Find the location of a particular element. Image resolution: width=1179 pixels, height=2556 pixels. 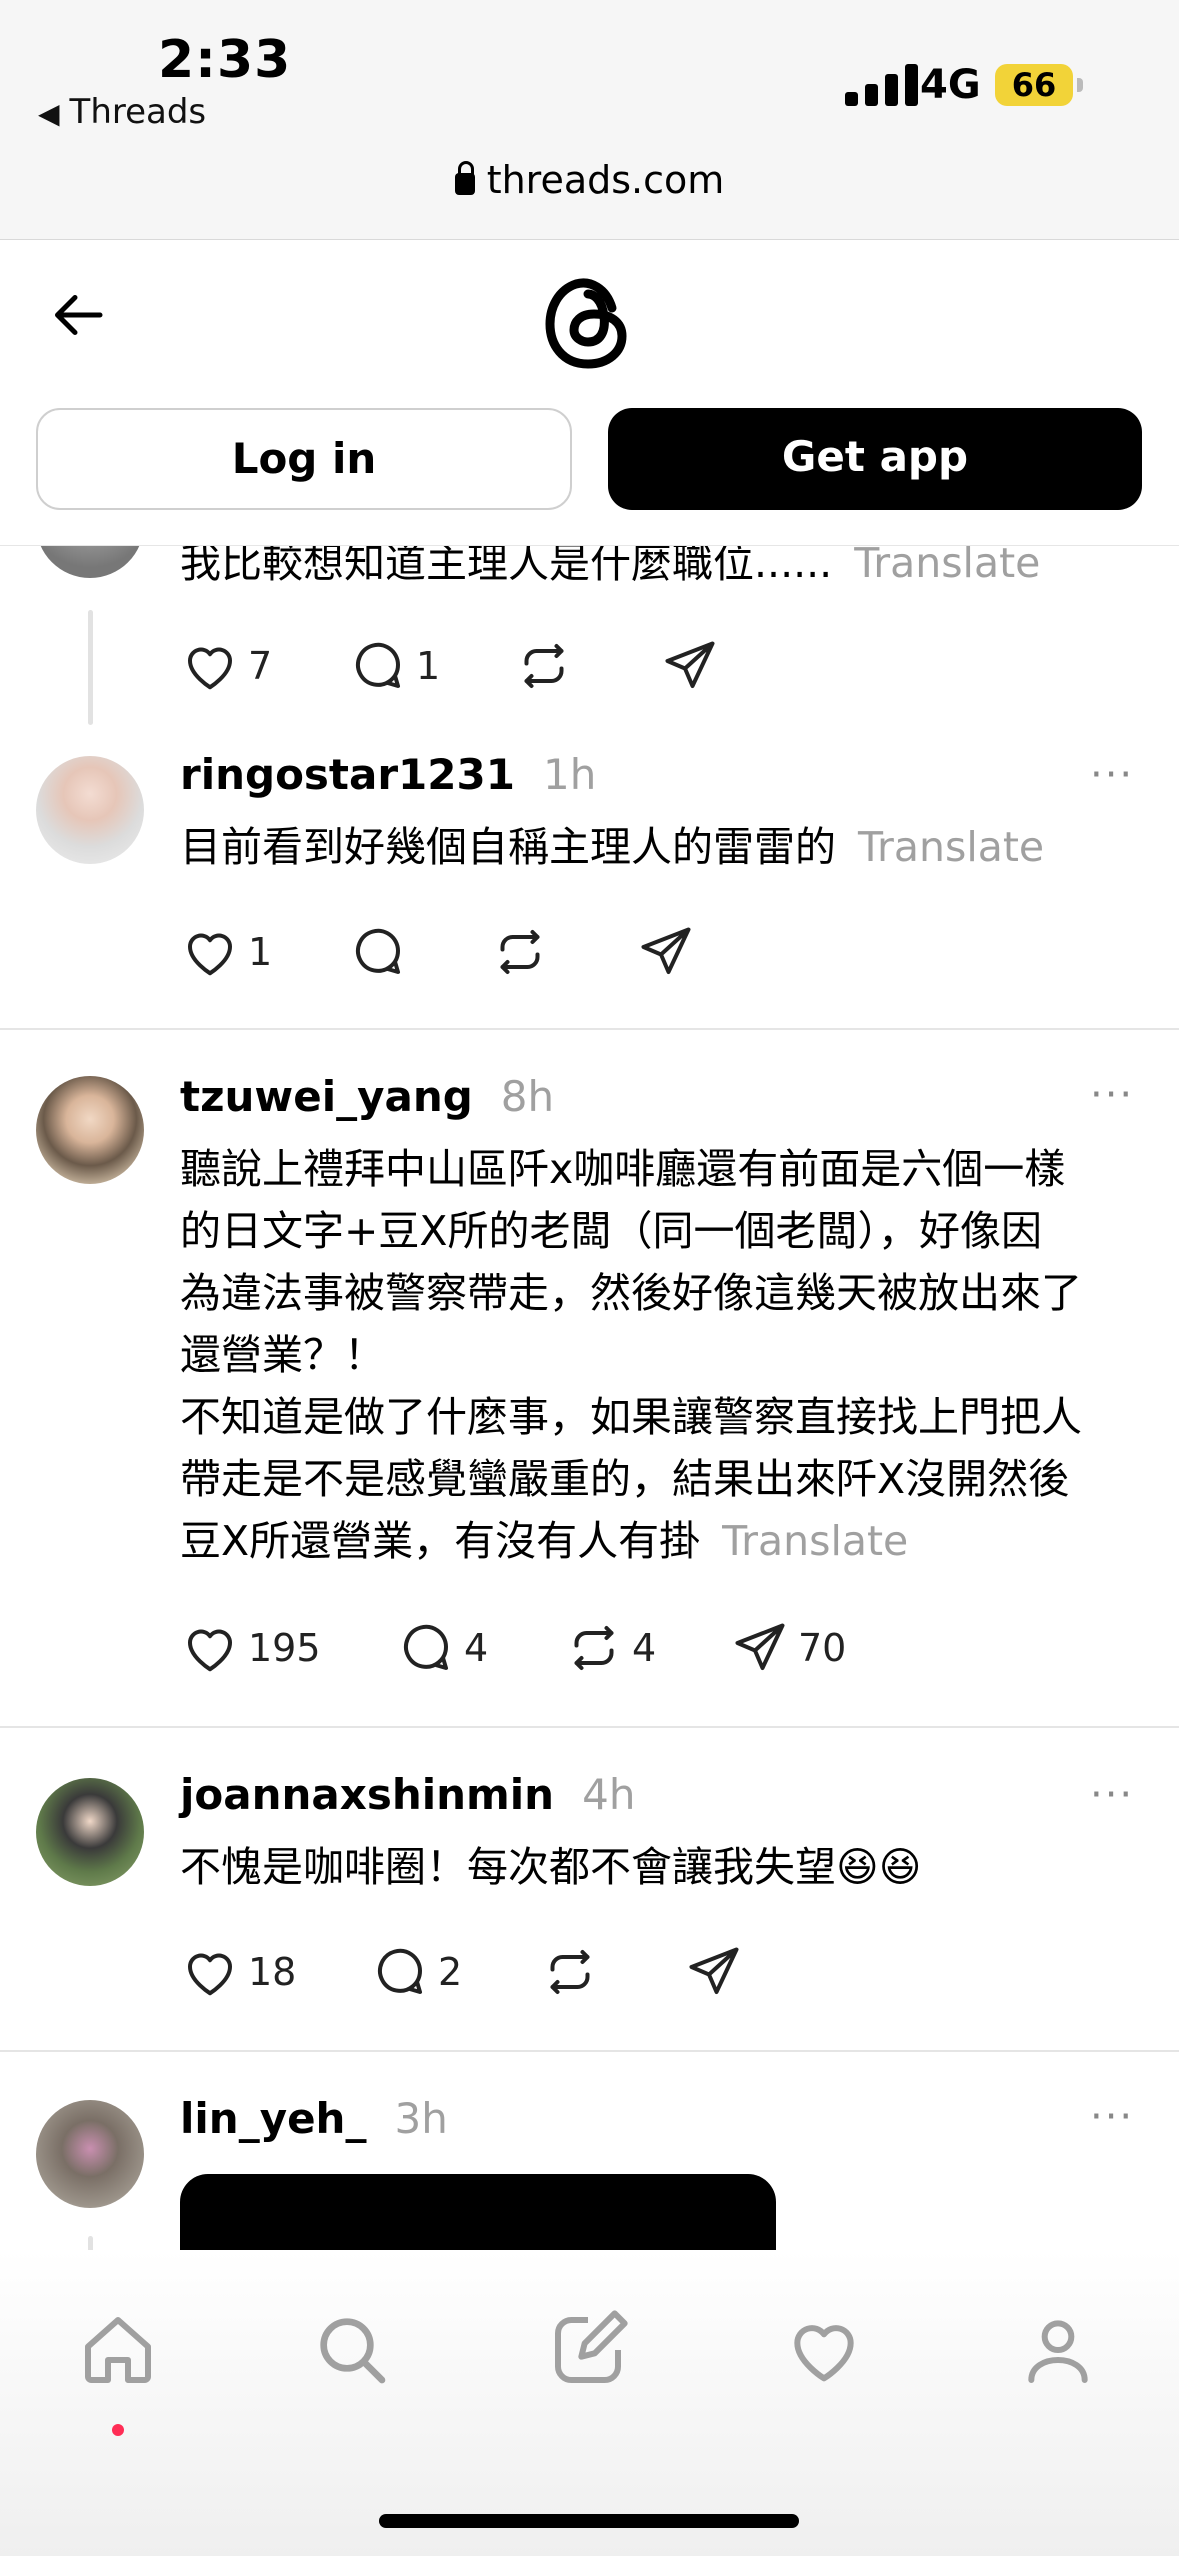

battery-tip is located at coordinates (1080, 85).